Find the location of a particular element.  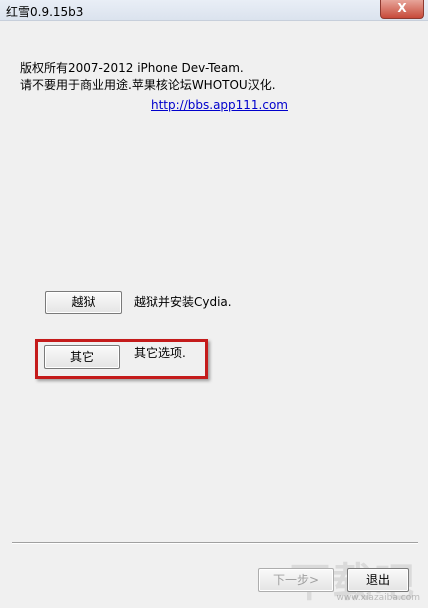

other-options-button: 其它 is located at coordinates (82, 357).